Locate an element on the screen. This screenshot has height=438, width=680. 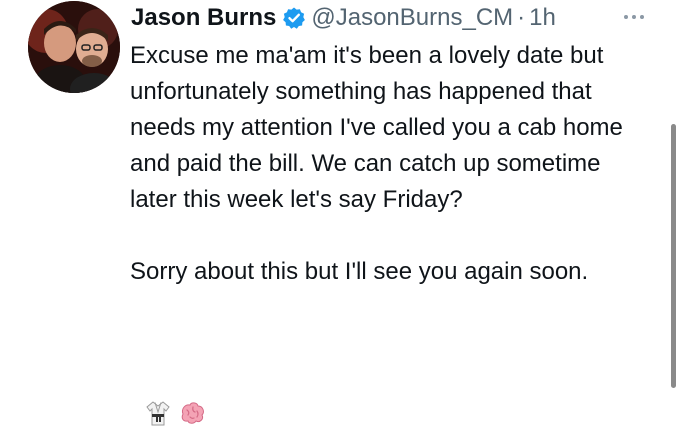
author-name: Jason Burns is located at coordinates (203, 18).